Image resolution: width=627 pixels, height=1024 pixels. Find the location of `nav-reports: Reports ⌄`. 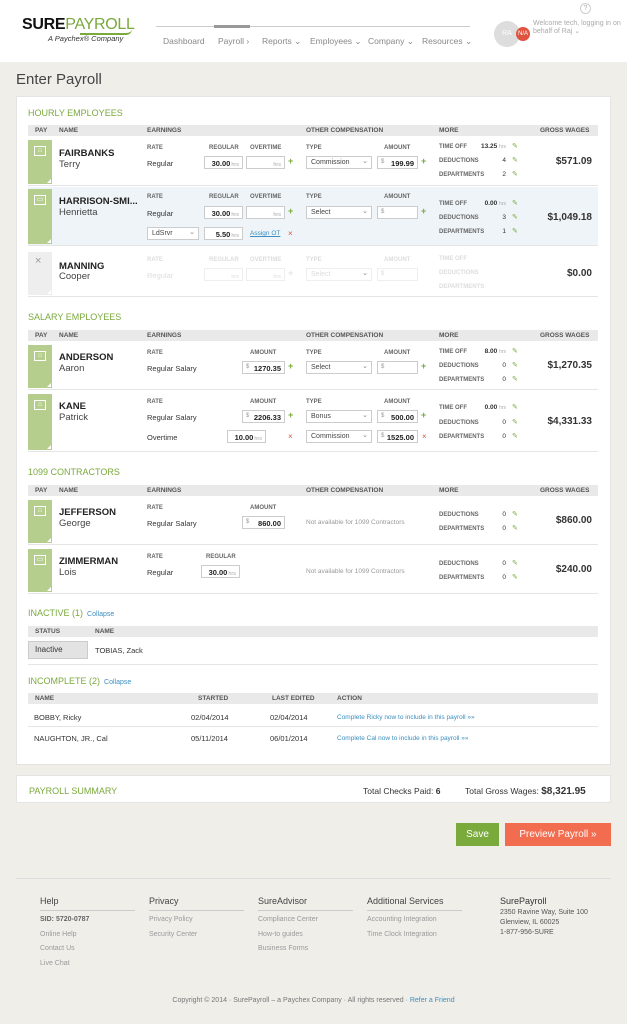

nav-reports: Reports ⌄ is located at coordinates (281, 41).